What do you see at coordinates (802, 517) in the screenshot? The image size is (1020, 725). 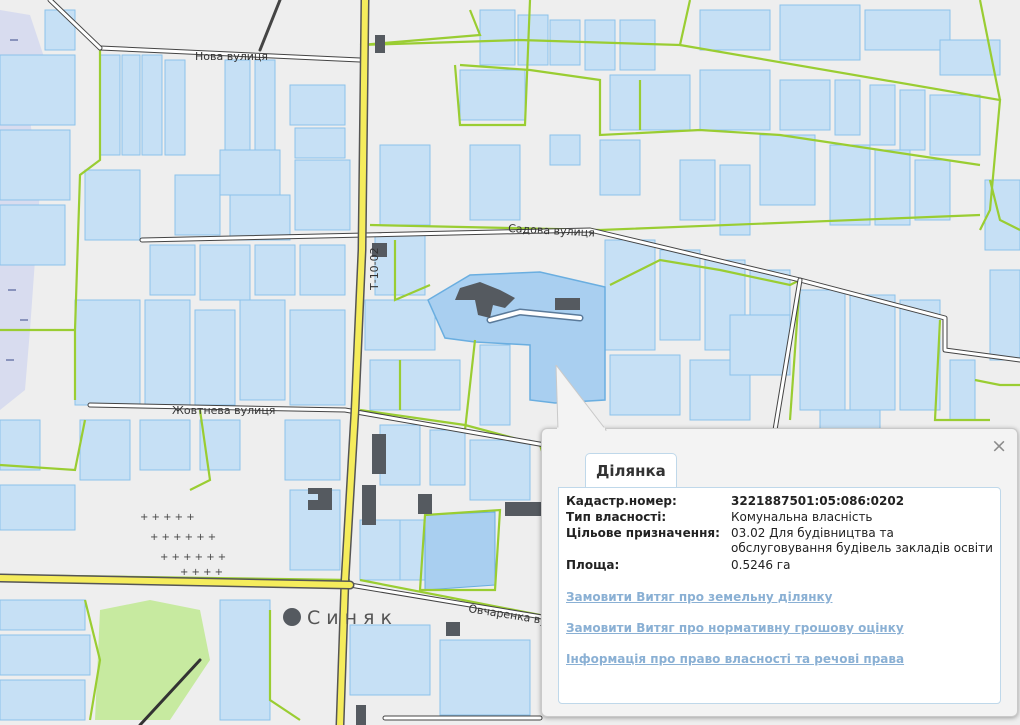 I see `ownership-type-value: Комунальна власність` at bounding box center [802, 517].